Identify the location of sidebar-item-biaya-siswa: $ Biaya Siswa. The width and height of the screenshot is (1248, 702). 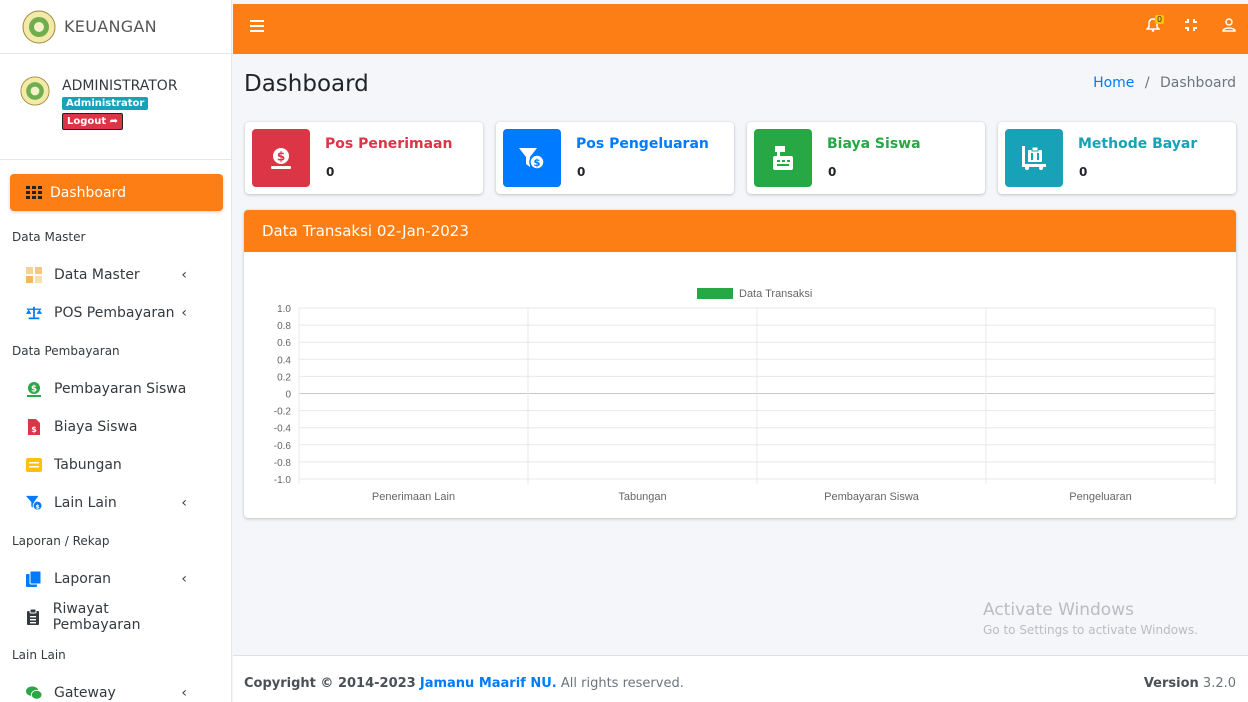
(115, 427).